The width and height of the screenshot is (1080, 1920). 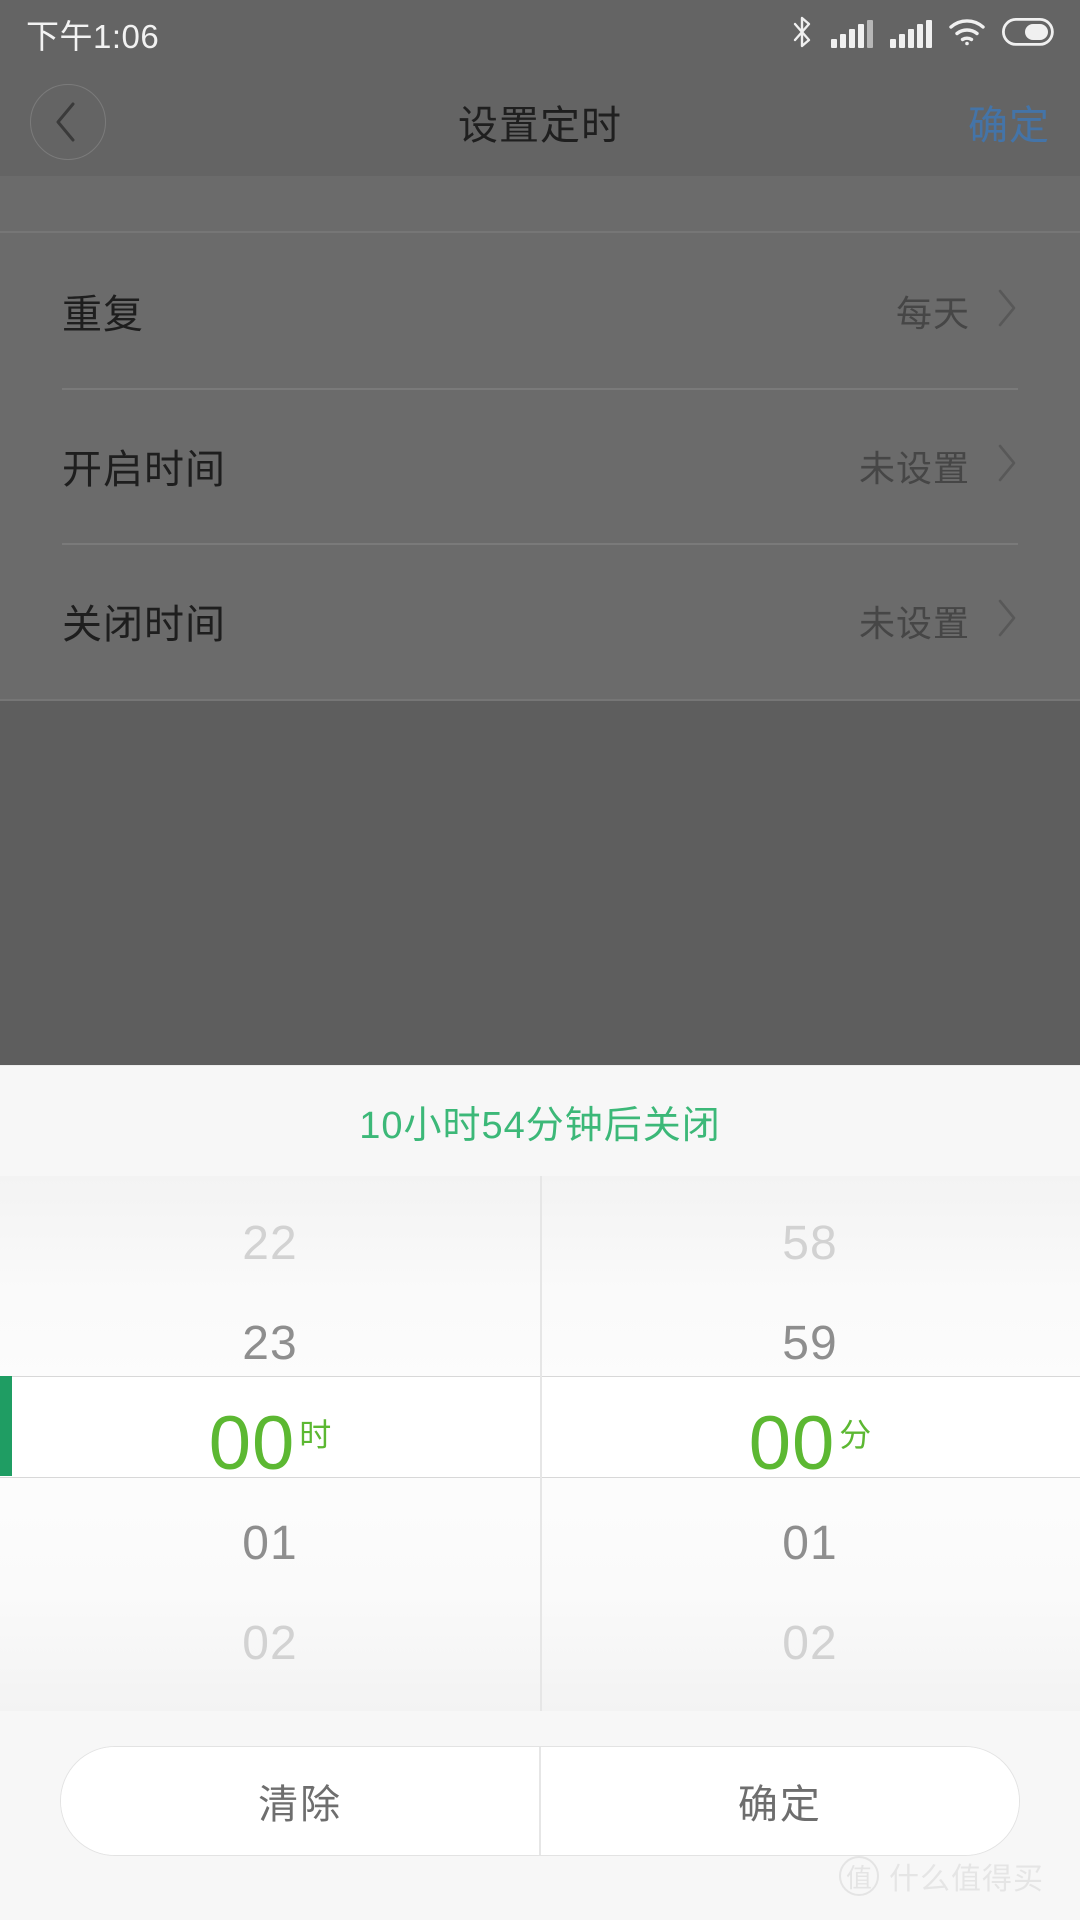 I want to click on setting-label-off-time: 关闭时间, so click(x=144, y=624).